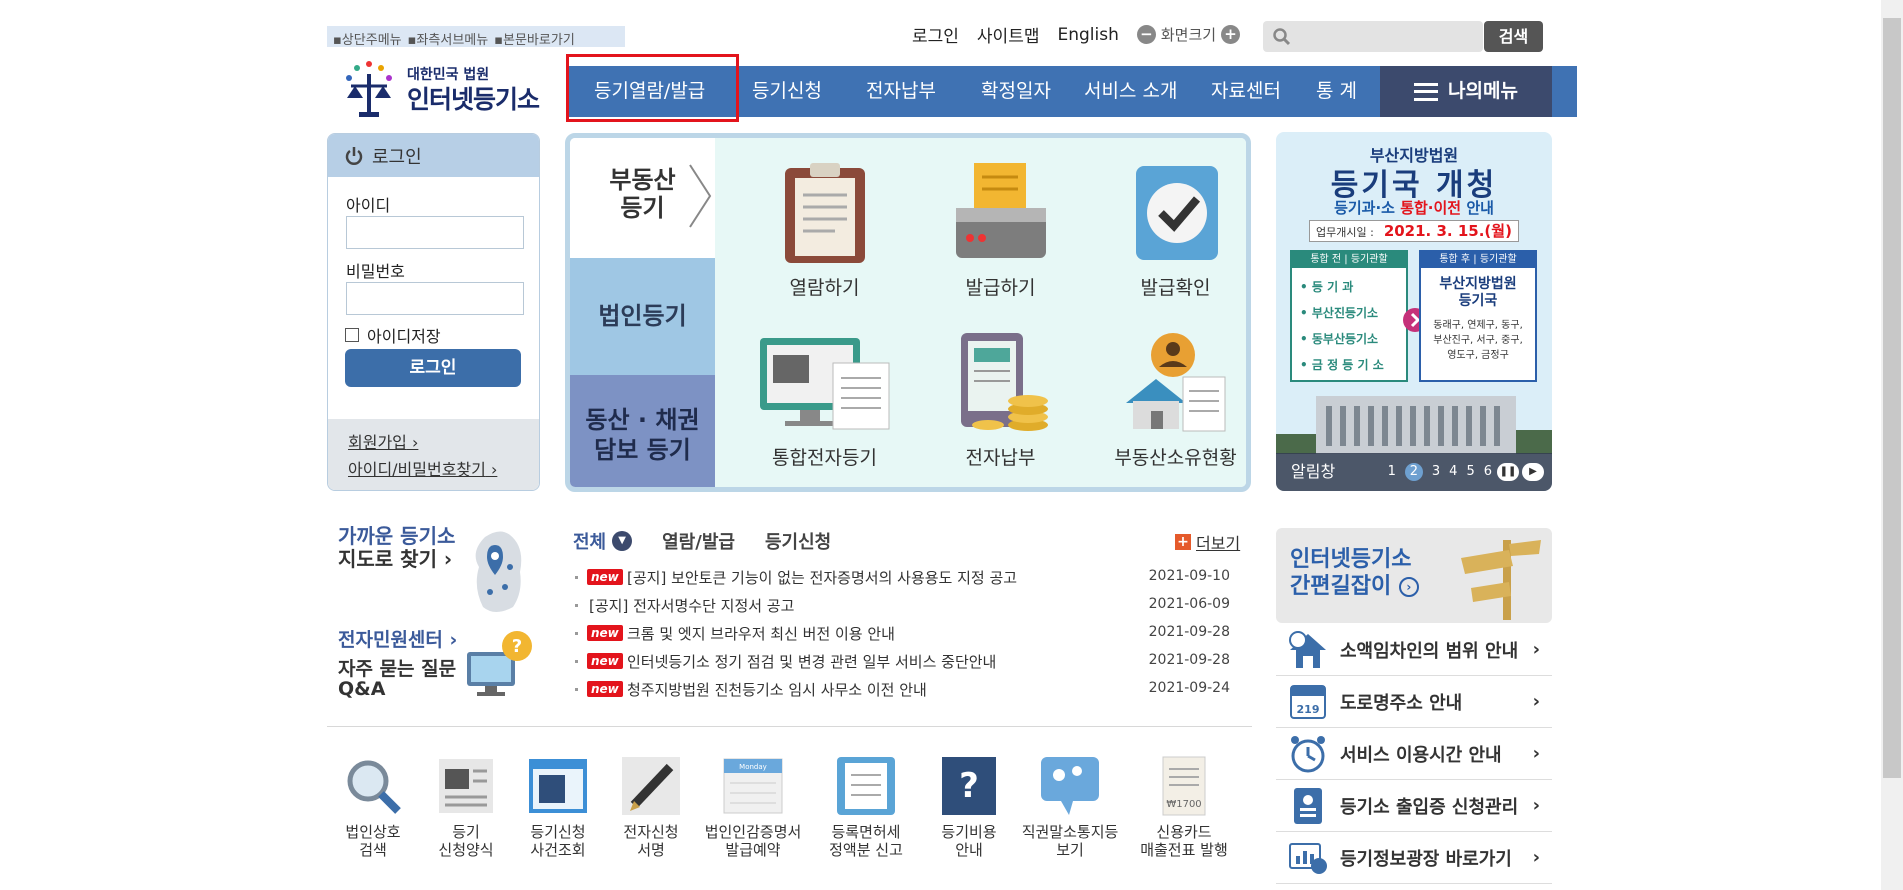 This screenshot has height=890, width=1903. Describe the element at coordinates (435, 232) in the screenshot. I see `id-field` at that location.